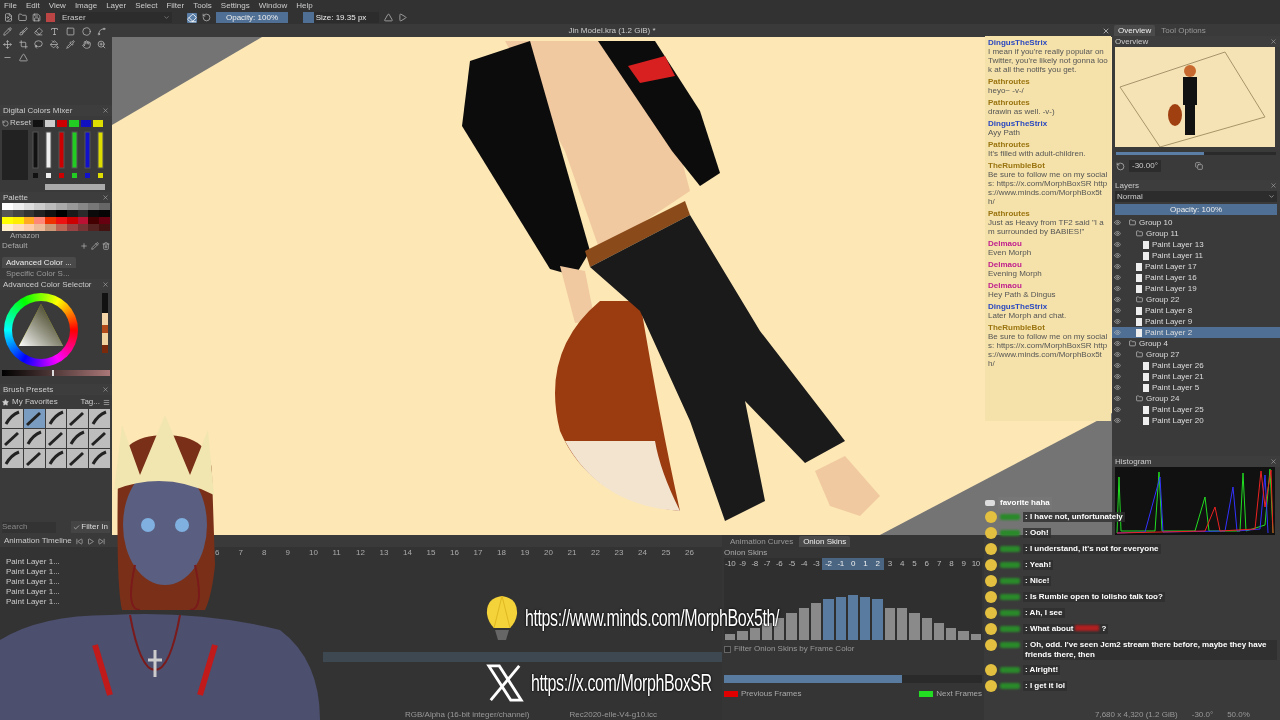  Describe the element at coordinates (1145, 166) in the screenshot. I see `rotation-field: -30.00°` at that location.